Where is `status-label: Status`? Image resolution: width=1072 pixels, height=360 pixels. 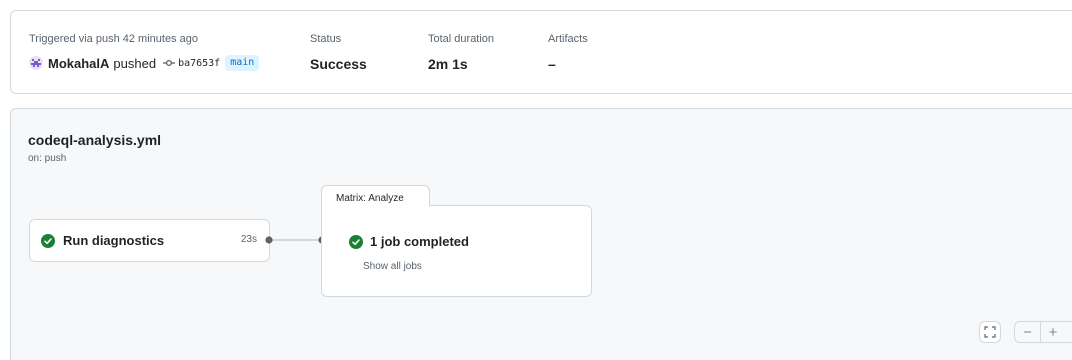 status-label: Status is located at coordinates (326, 39).